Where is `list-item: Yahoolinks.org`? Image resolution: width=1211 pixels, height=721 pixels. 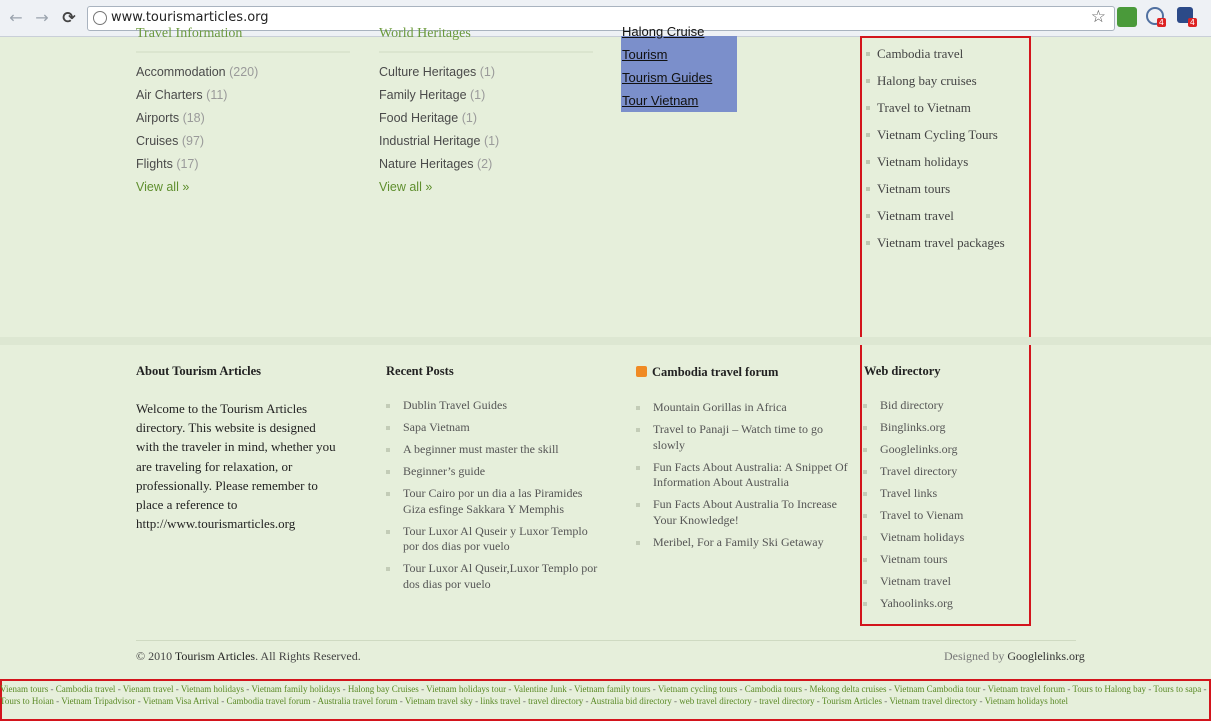
list-item: Yahoolinks.org is located at coordinates (943, 604).